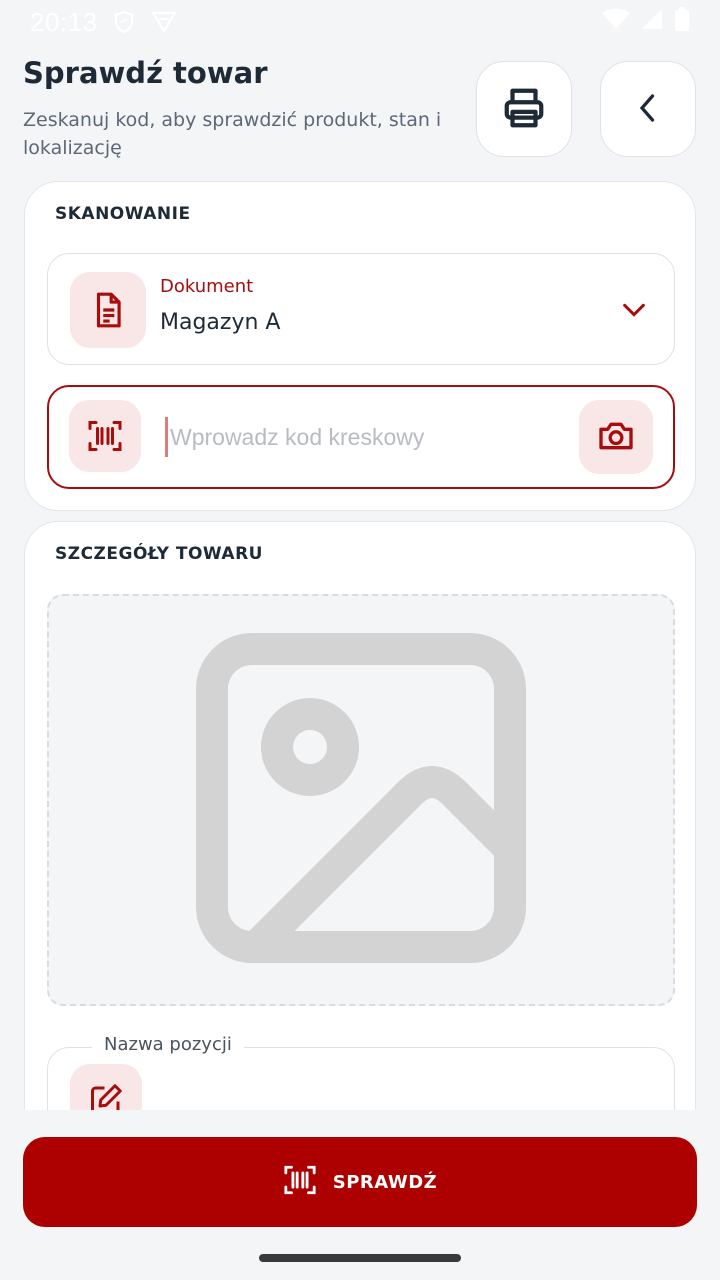 The width and height of the screenshot is (720, 1280). I want to click on document-value: Magazyn A, so click(220, 322).